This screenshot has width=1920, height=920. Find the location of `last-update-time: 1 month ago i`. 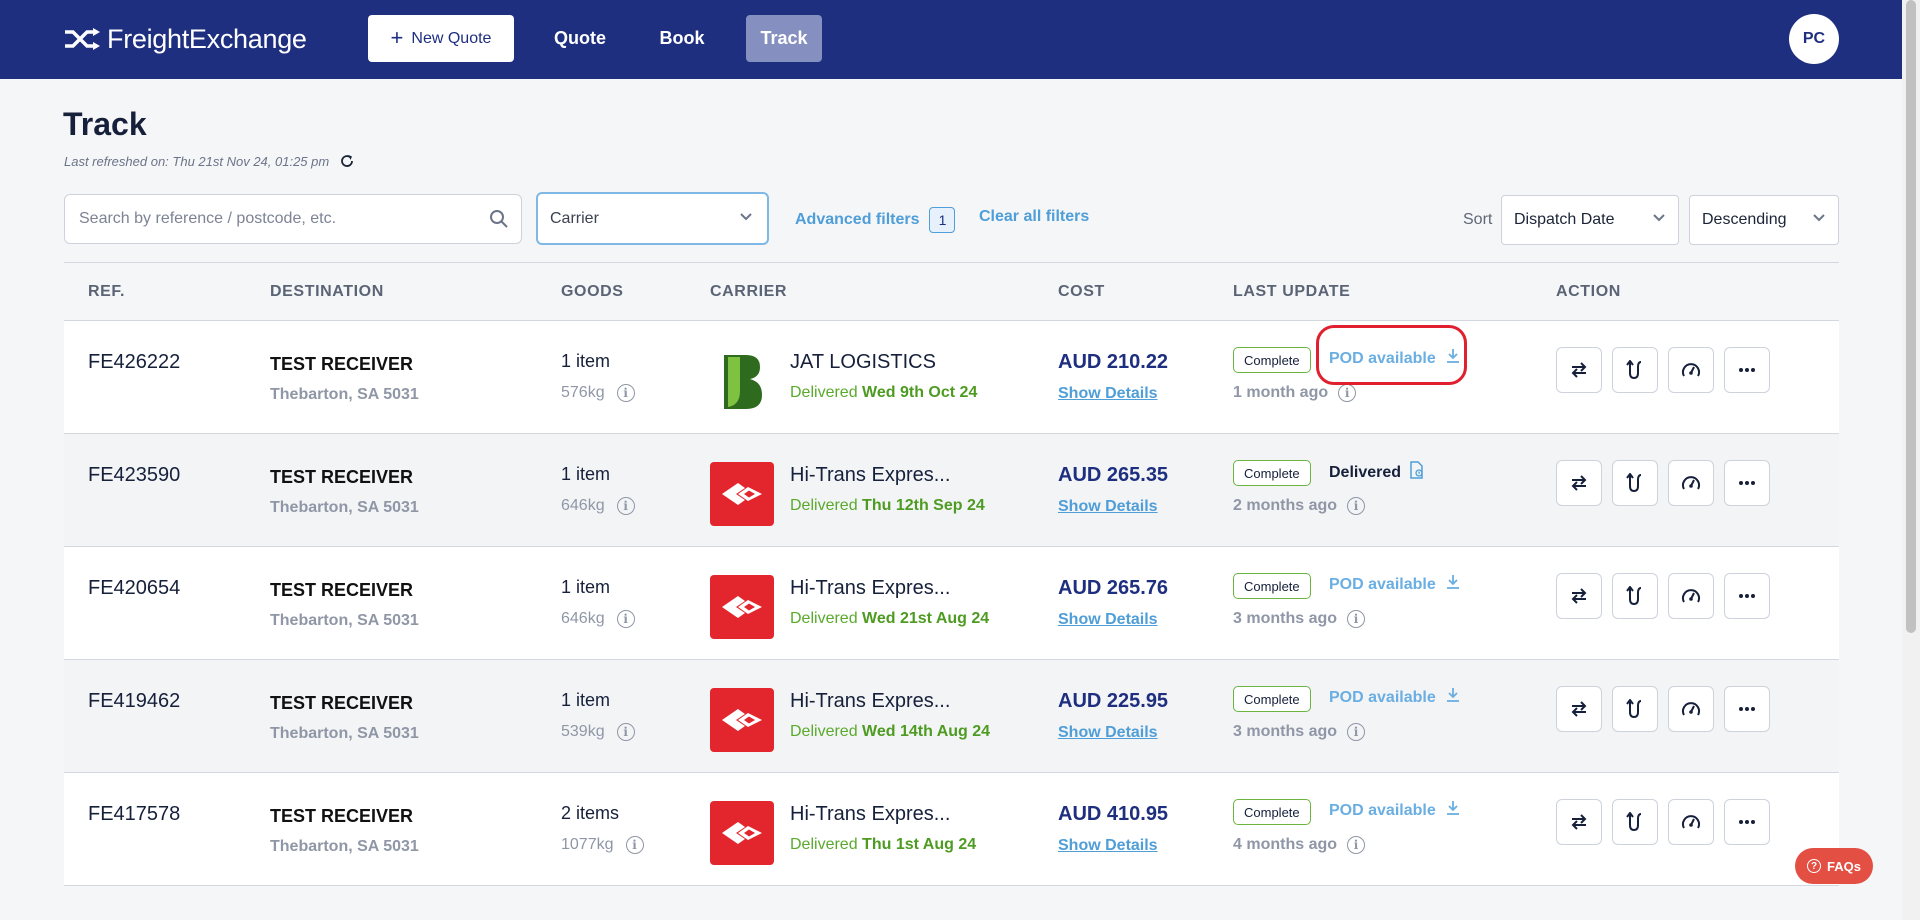

last-update-time: 1 month ago i is located at coordinates (1295, 393).